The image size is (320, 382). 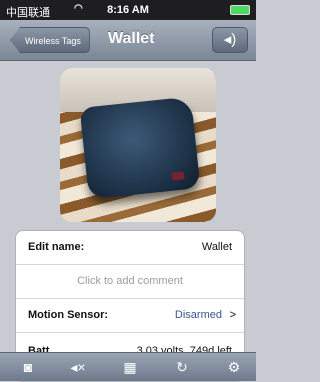 What do you see at coordinates (198, 315) in the screenshot?
I see `motion-sensor-value: Disarmed` at bounding box center [198, 315].